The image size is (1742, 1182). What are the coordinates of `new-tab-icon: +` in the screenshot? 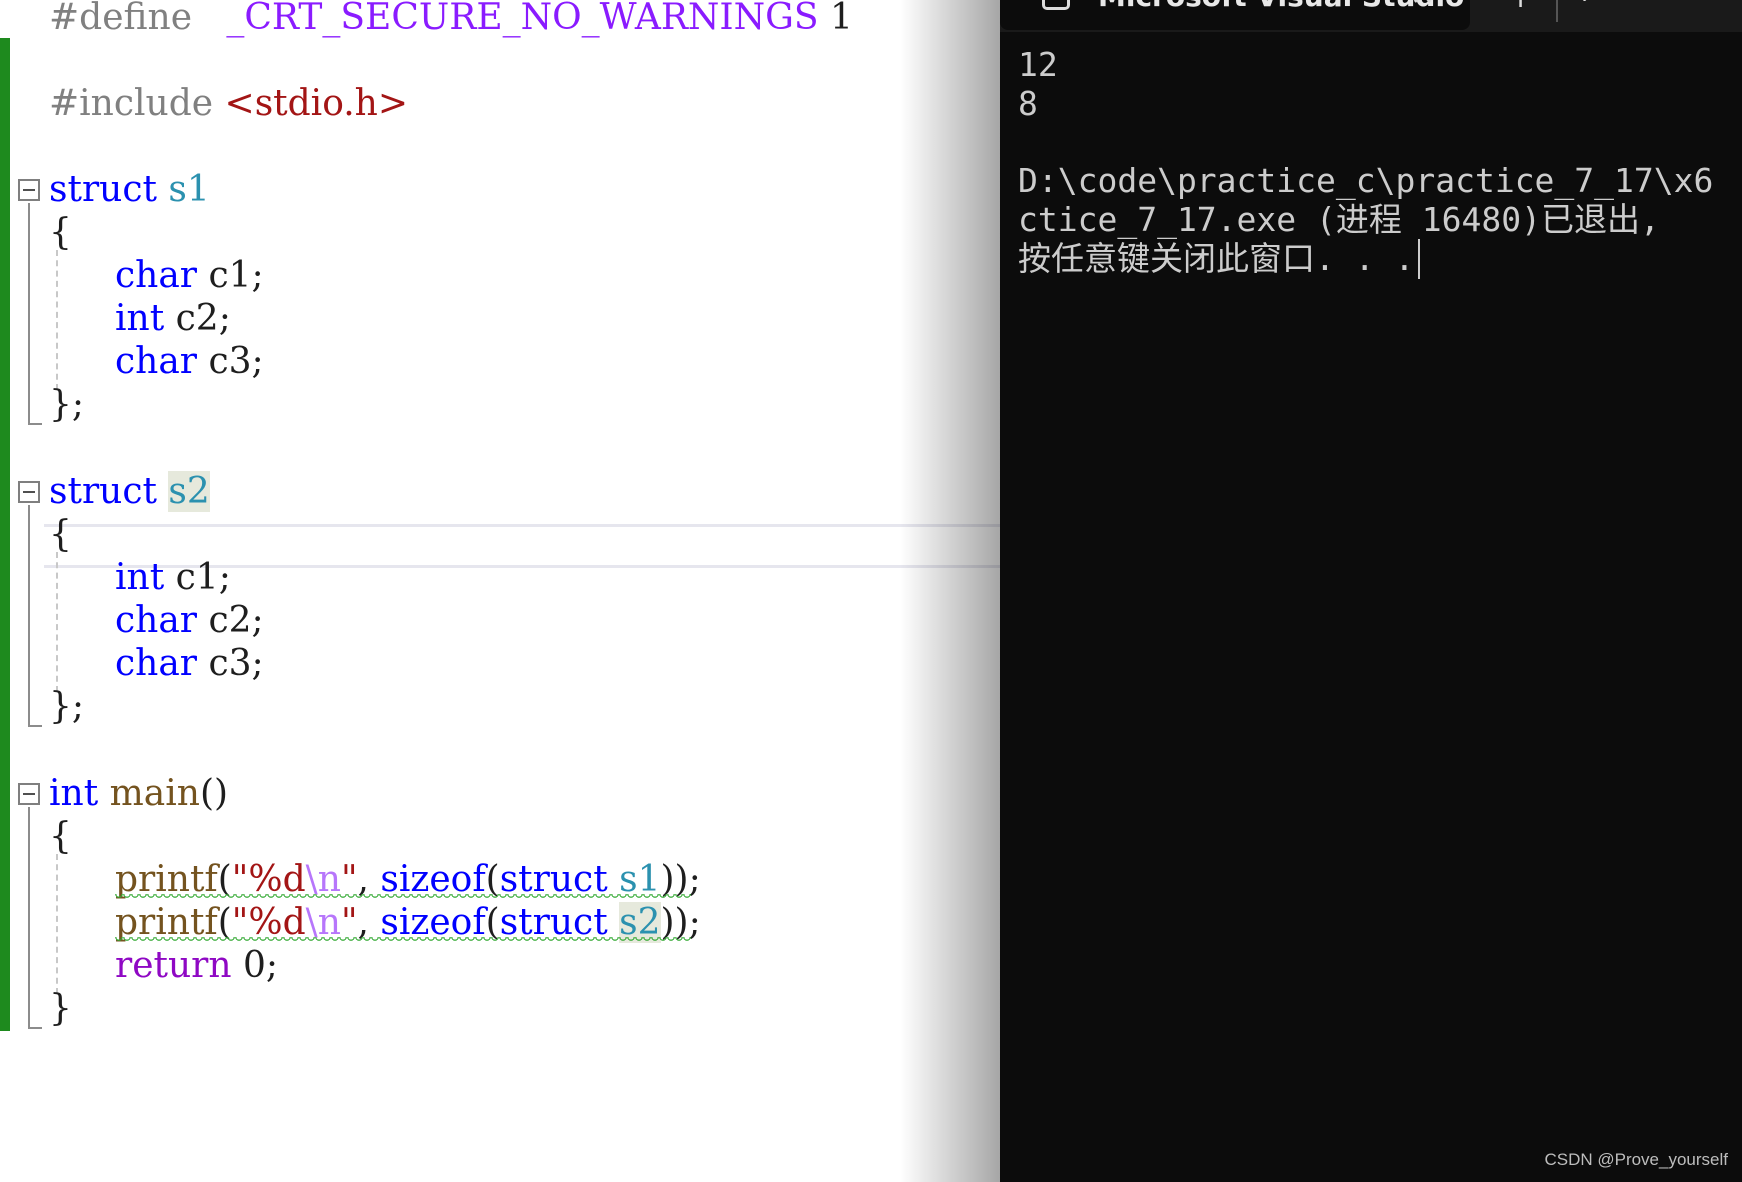 It's located at (1520, 7).